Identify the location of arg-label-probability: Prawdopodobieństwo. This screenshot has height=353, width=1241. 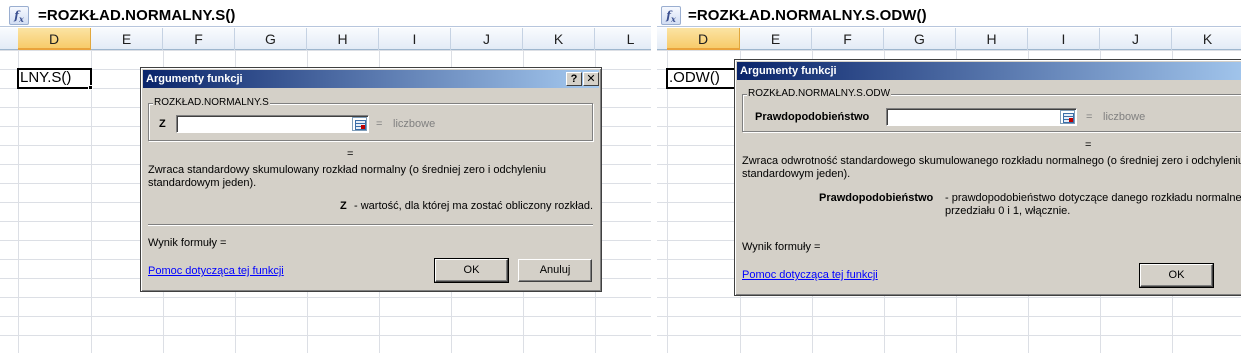
(812, 117).